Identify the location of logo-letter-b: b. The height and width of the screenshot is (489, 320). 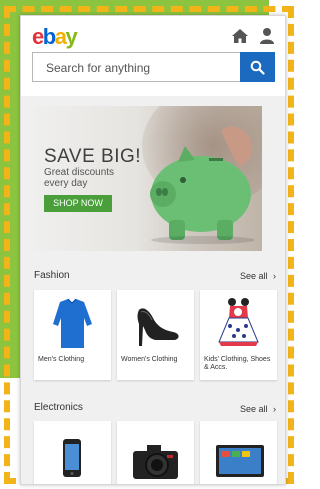
(49, 36).